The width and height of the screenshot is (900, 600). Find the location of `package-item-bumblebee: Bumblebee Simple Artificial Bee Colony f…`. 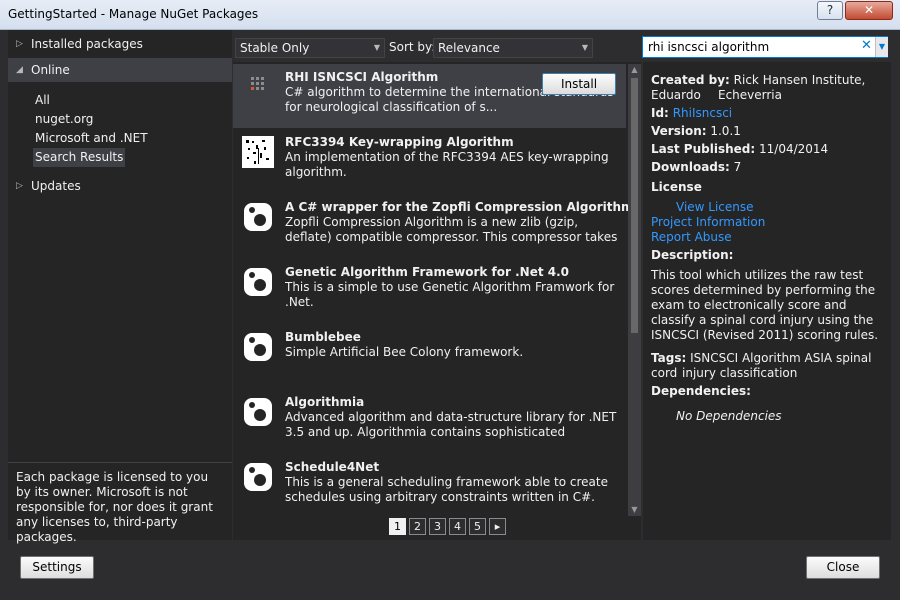

package-item-bumblebee: Bumblebee Simple Artificial Bee Colony f… is located at coordinates (429, 356).